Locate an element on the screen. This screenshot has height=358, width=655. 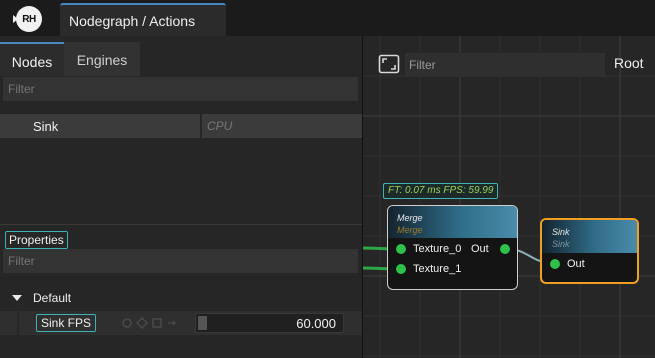
node-name: Sink is located at coordinates (46, 126).